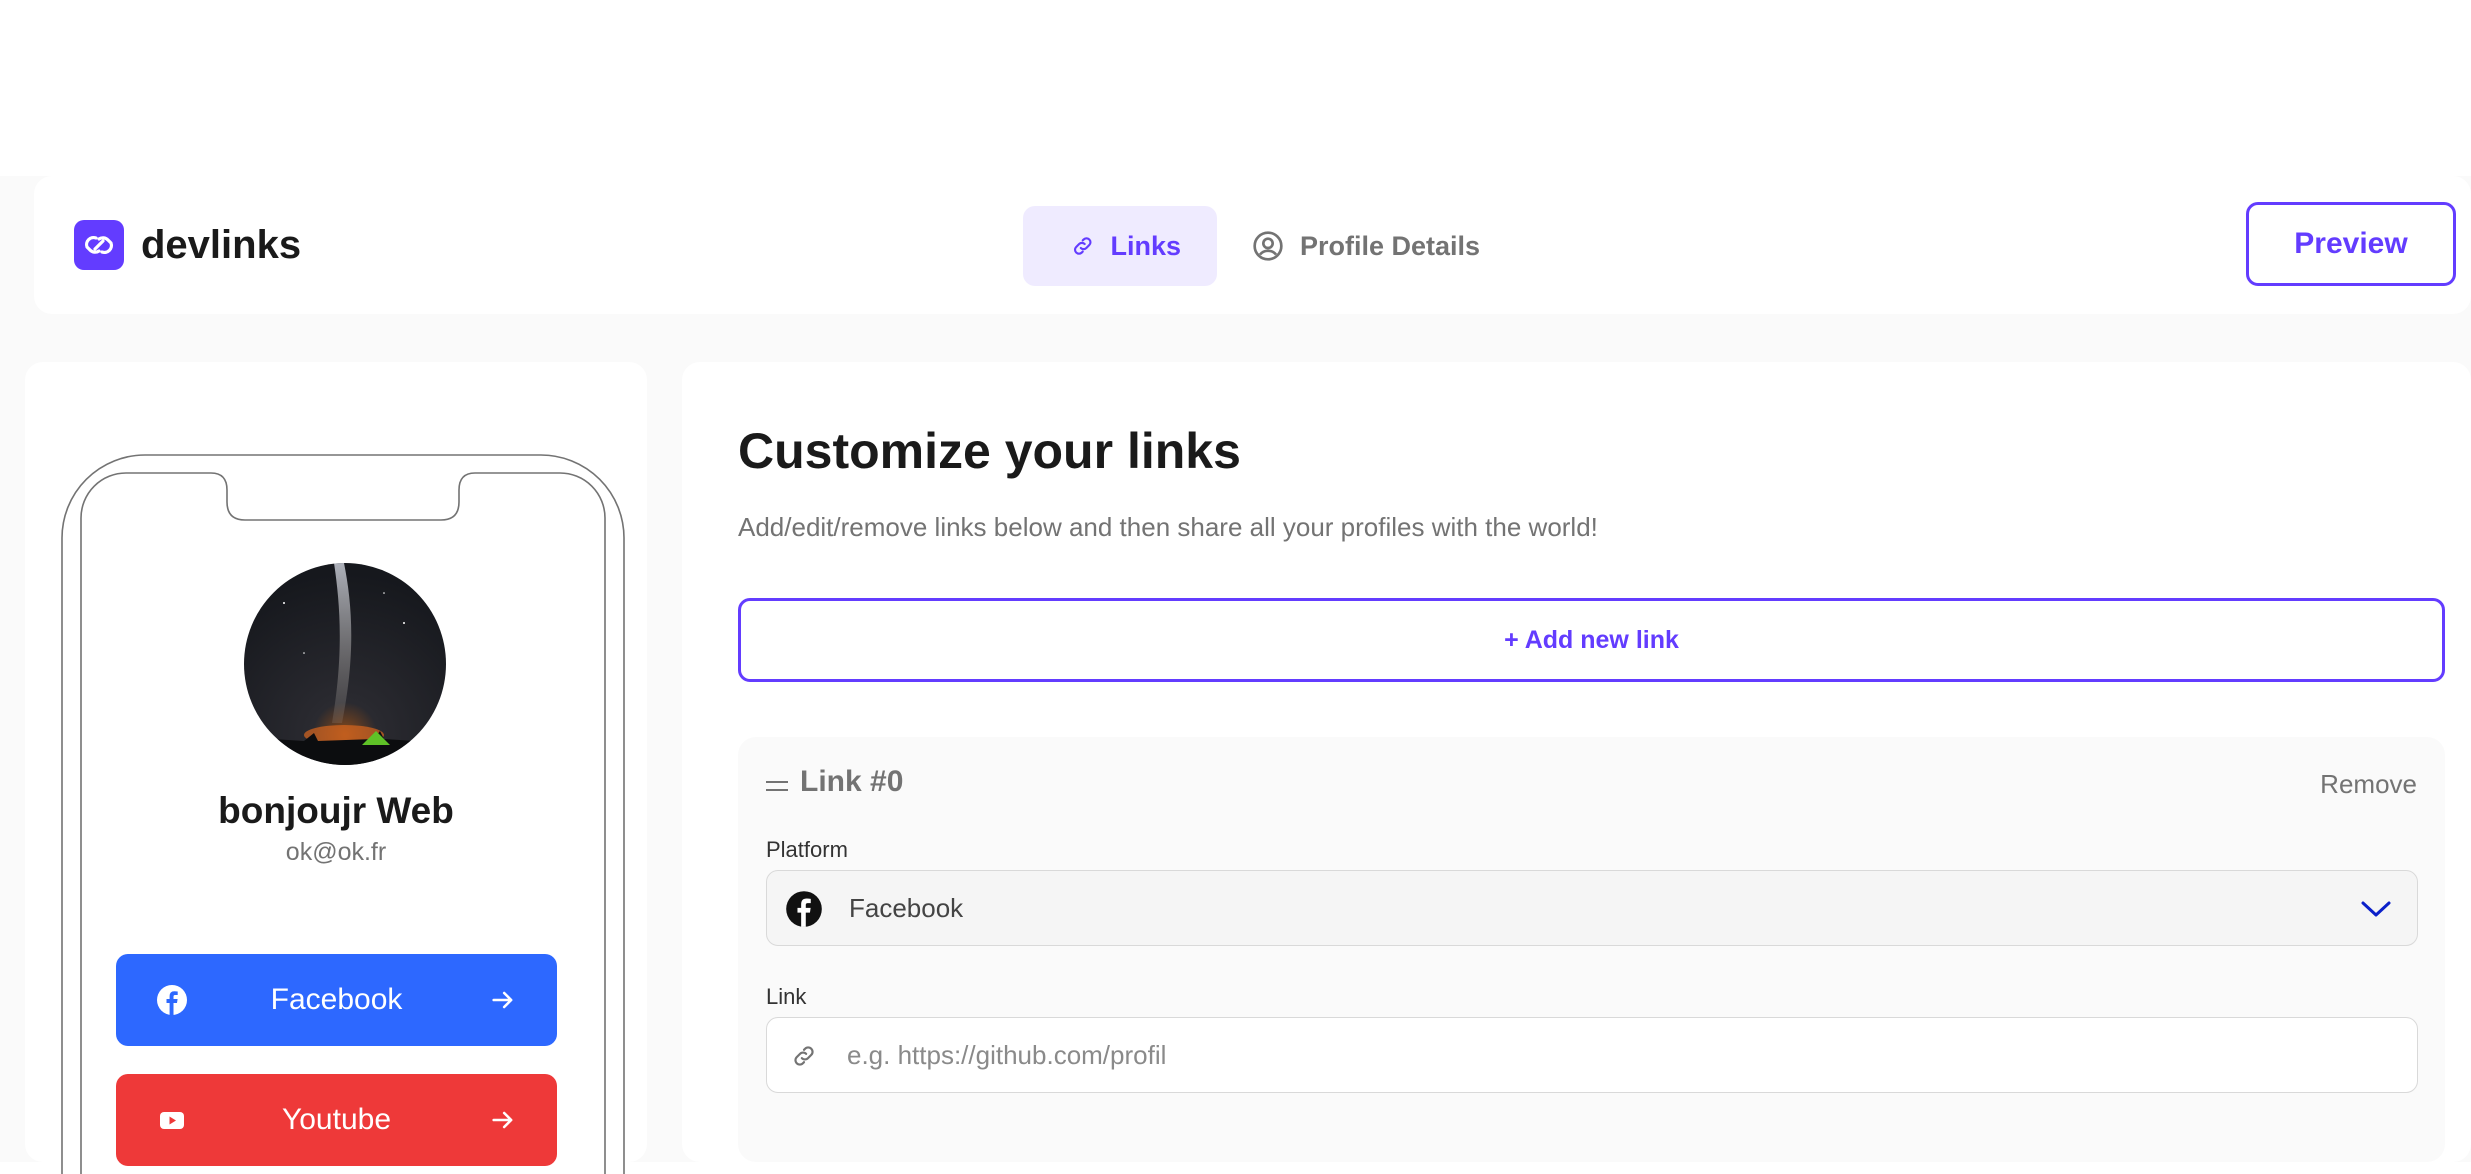 This screenshot has height=1174, width=2471. Describe the element at coordinates (2376, 909) in the screenshot. I see `chevron-down-icon` at that location.